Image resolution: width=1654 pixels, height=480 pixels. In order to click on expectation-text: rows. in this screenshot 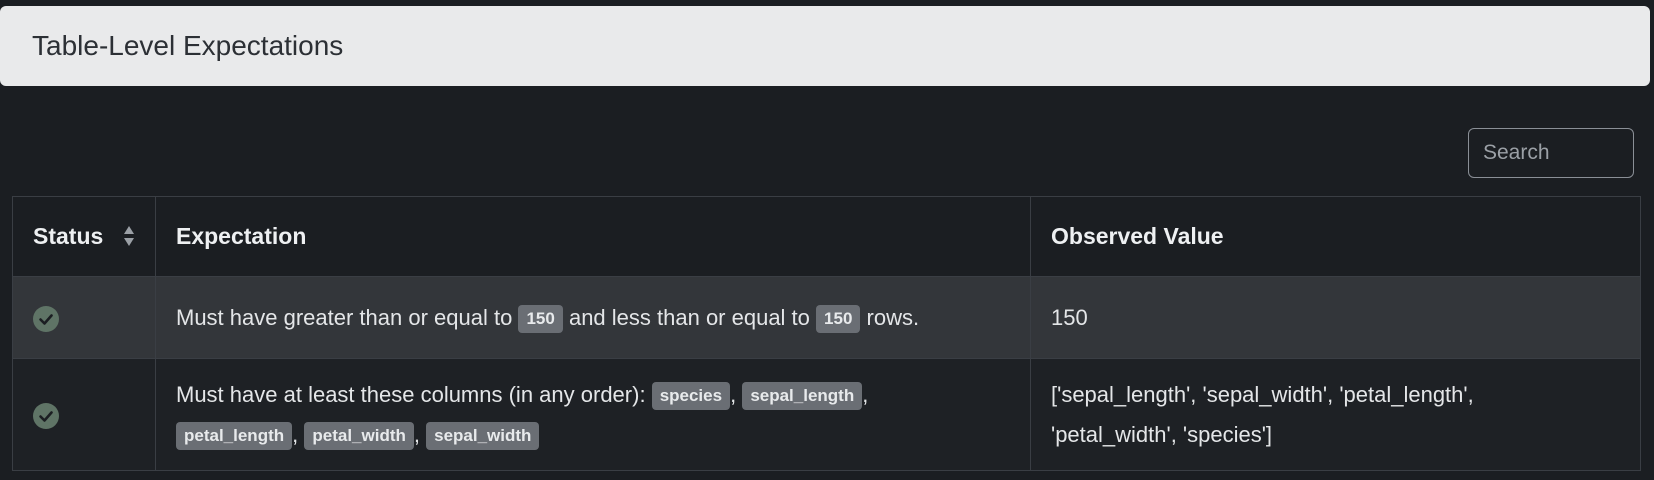, I will do `click(893, 317)`.